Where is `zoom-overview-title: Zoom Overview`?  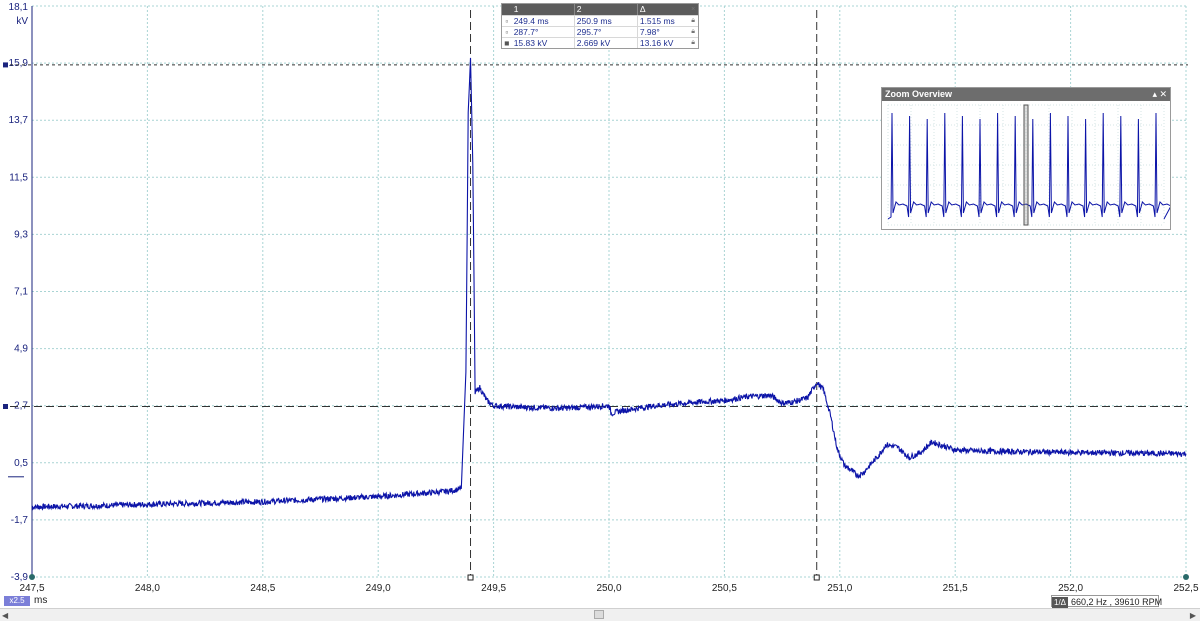 zoom-overview-title: Zoom Overview is located at coordinates (919, 94).